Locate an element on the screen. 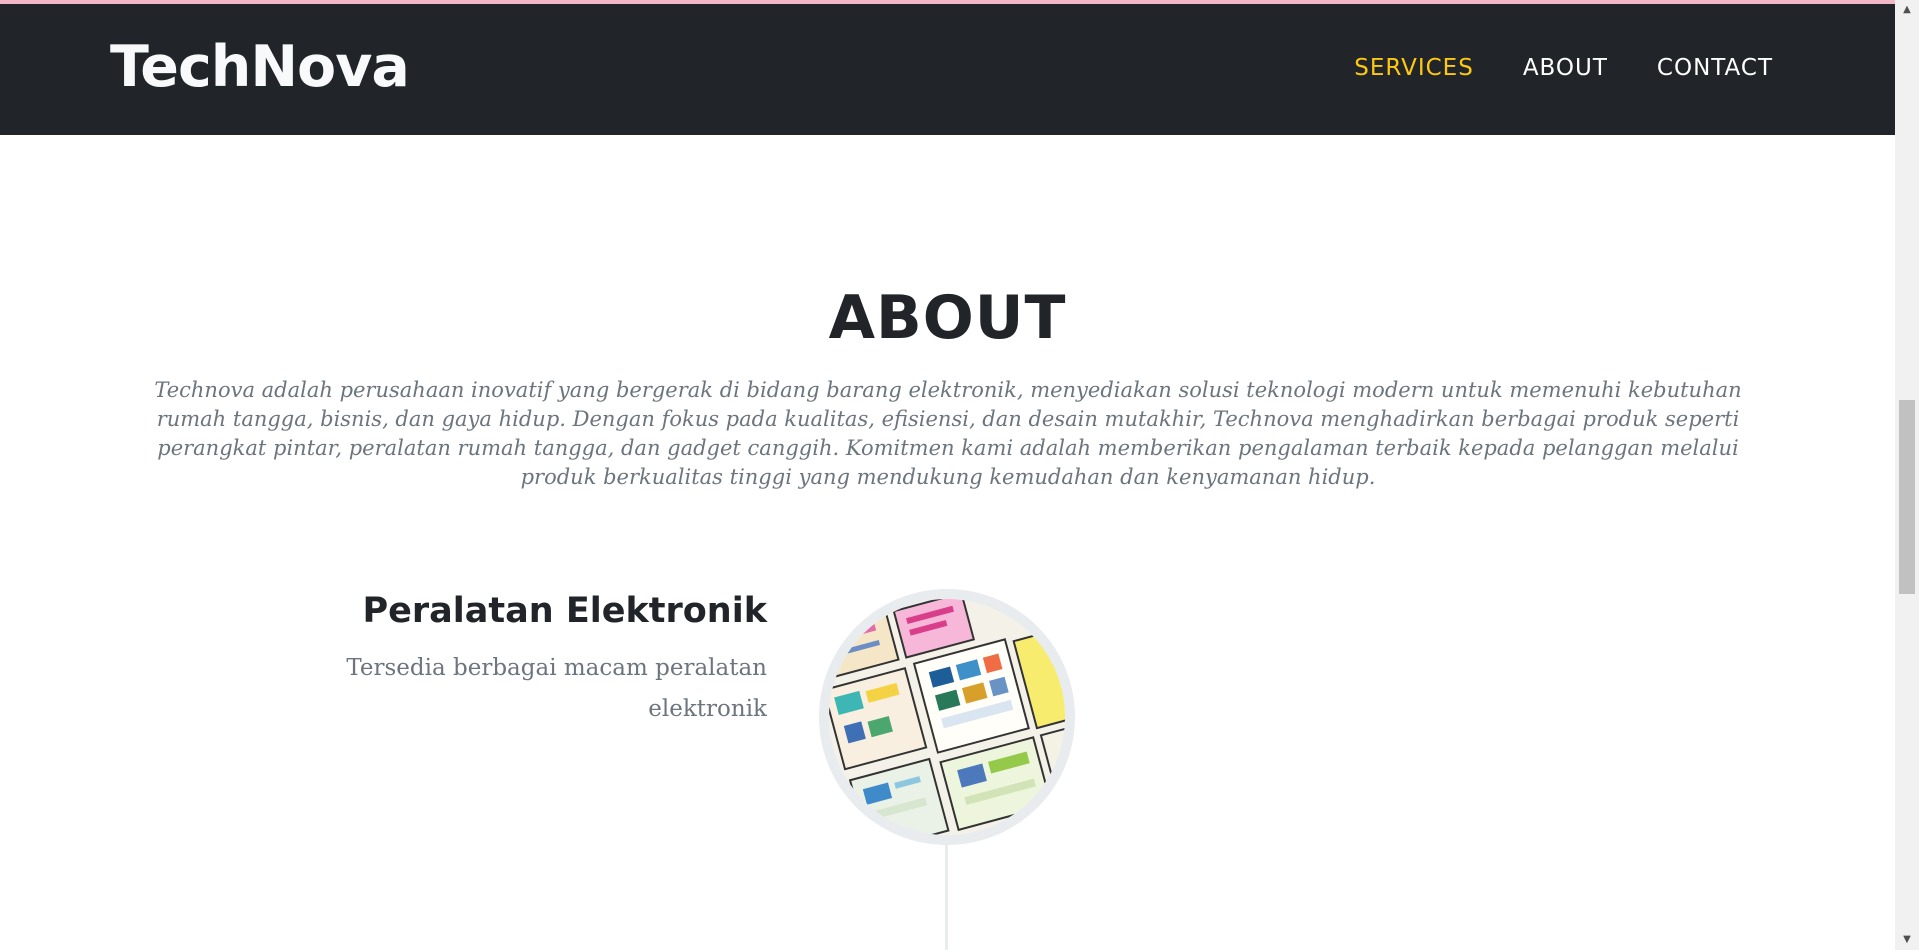 The width and height of the screenshot is (1919, 950). about-heading: ABOUT is located at coordinates (947, 318).